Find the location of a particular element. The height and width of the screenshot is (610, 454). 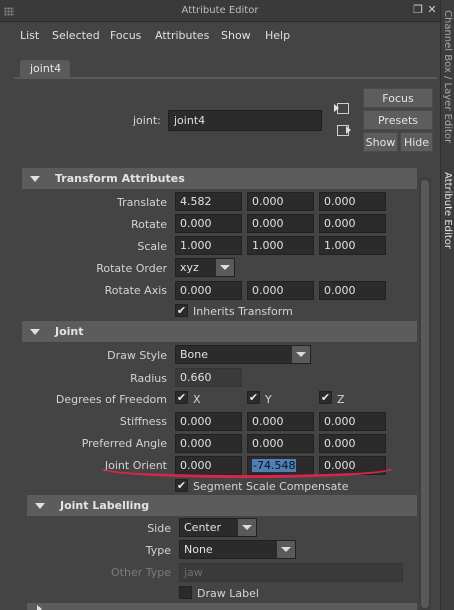

section-transform-attributes: Transform Attributes is located at coordinates (219, 178).